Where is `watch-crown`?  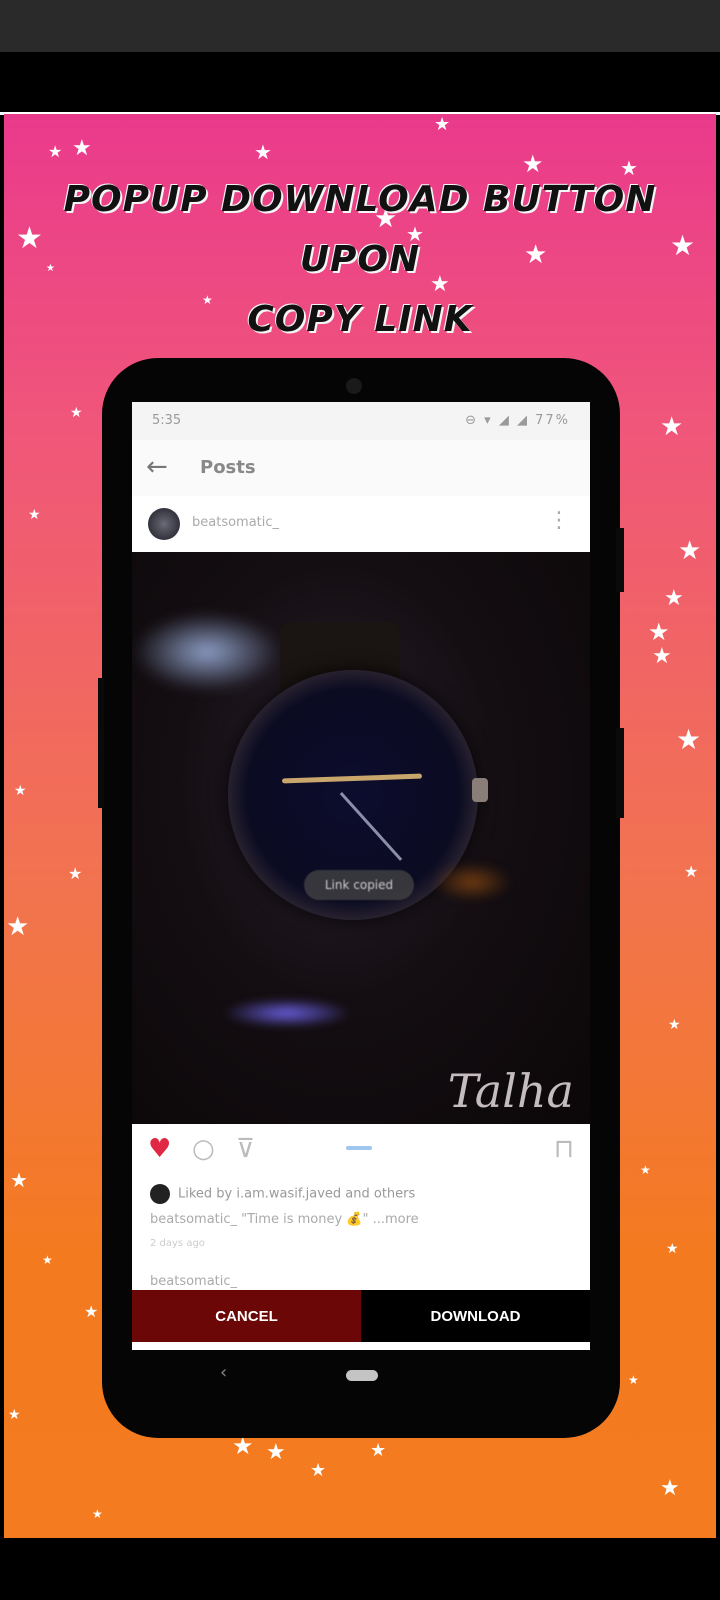 watch-crown is located at coordinates (480, 790).